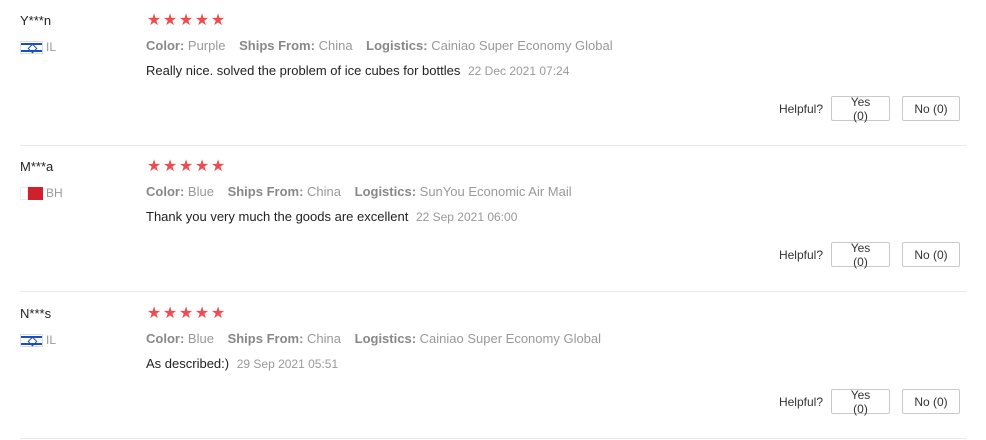 This screenshot has width=986, height=440. Describe the element at coordinates (466, 217) in the screenshot. I see `review-date: 22 Sep 2021 06:00` at that location.